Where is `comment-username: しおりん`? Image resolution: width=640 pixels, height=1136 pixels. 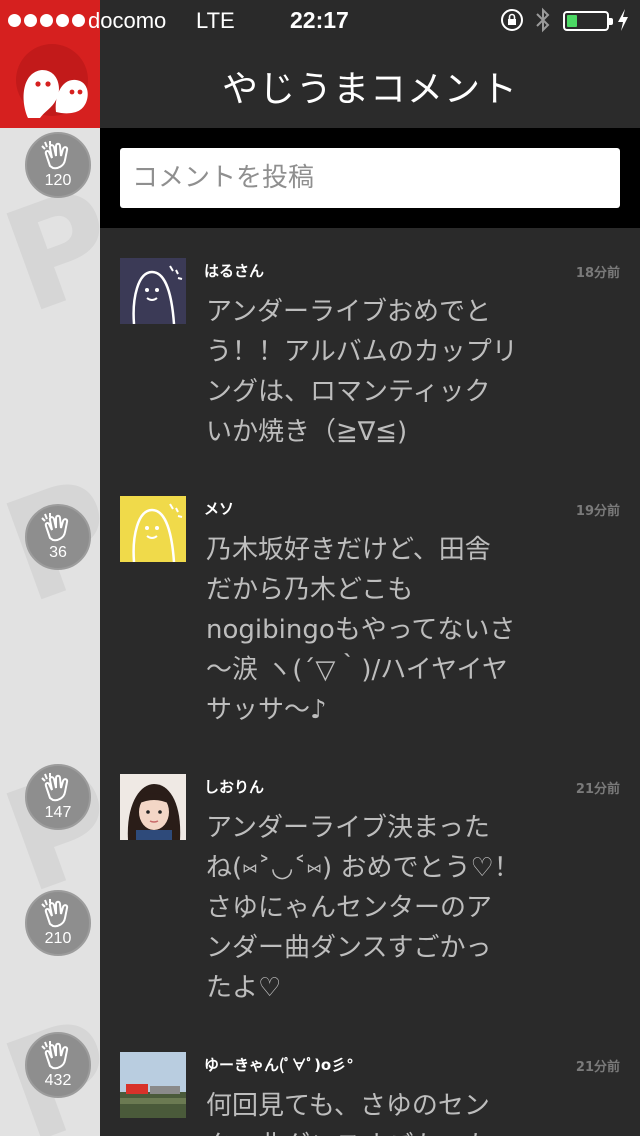 comment-username: しおりん is located at coordinates (234, 787).